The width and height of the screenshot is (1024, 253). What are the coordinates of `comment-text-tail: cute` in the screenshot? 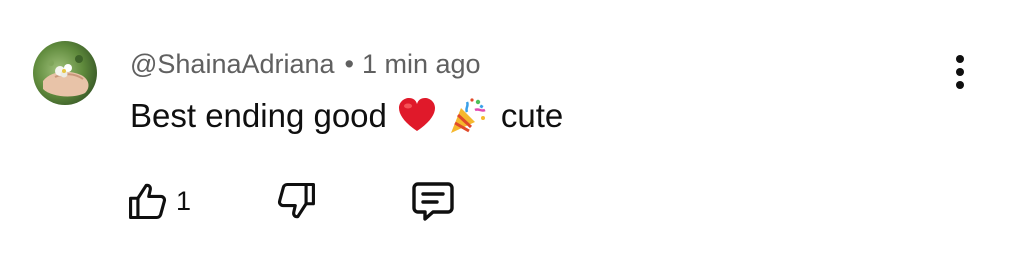 It's located at (532, 115).